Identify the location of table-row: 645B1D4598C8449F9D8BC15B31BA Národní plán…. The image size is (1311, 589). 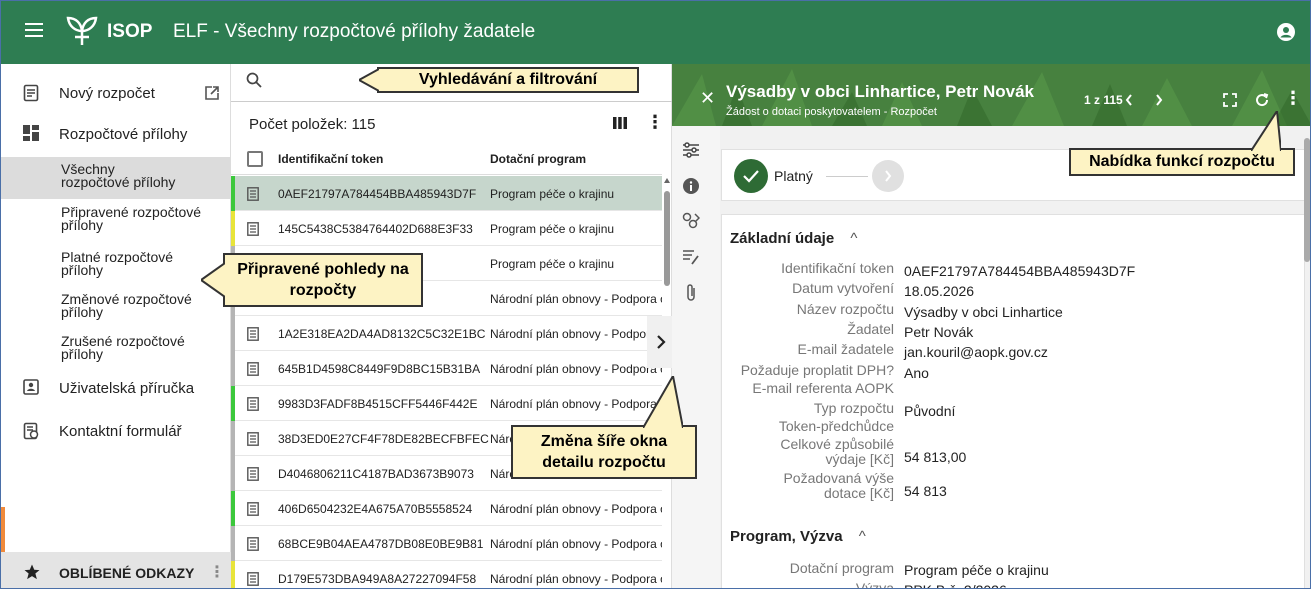
(446, 368).